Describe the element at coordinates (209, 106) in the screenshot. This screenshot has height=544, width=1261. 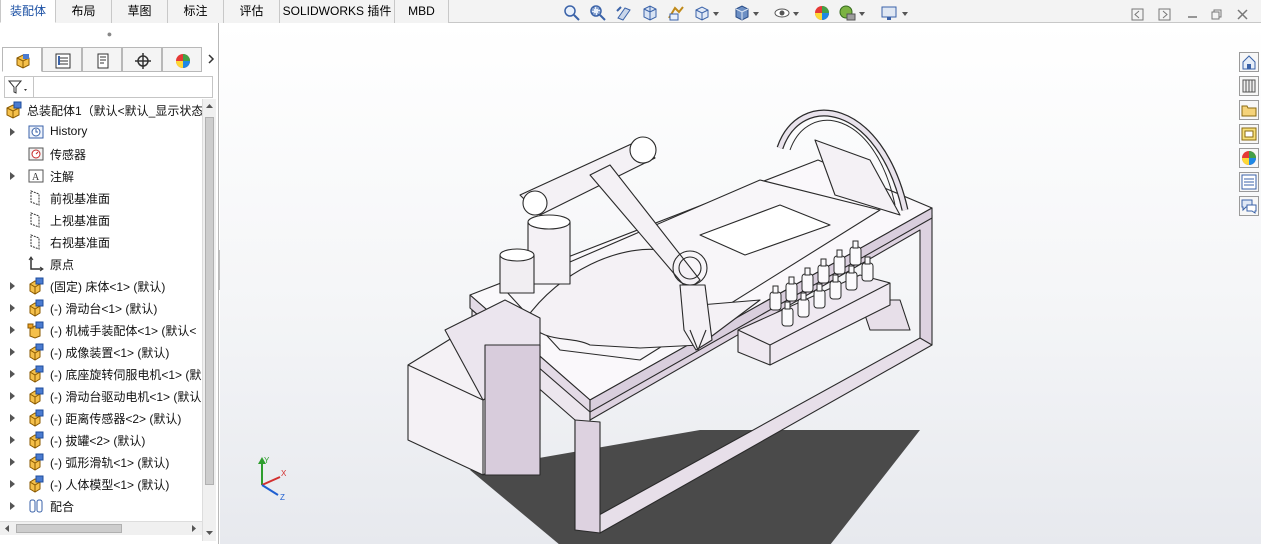
I see `scroll-up-icon` at that location.